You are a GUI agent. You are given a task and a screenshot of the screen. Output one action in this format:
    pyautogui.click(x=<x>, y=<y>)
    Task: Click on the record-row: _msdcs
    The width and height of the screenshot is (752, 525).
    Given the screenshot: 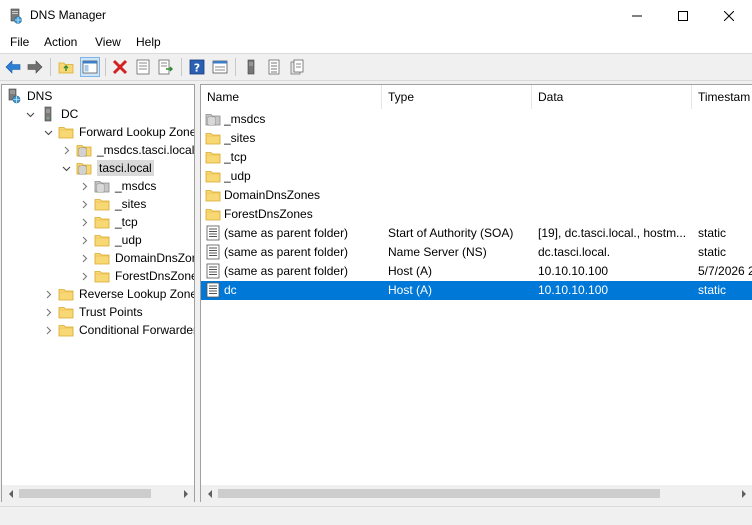 What is the action you would take?
    pyautogui.click(x=476, y=119)
    